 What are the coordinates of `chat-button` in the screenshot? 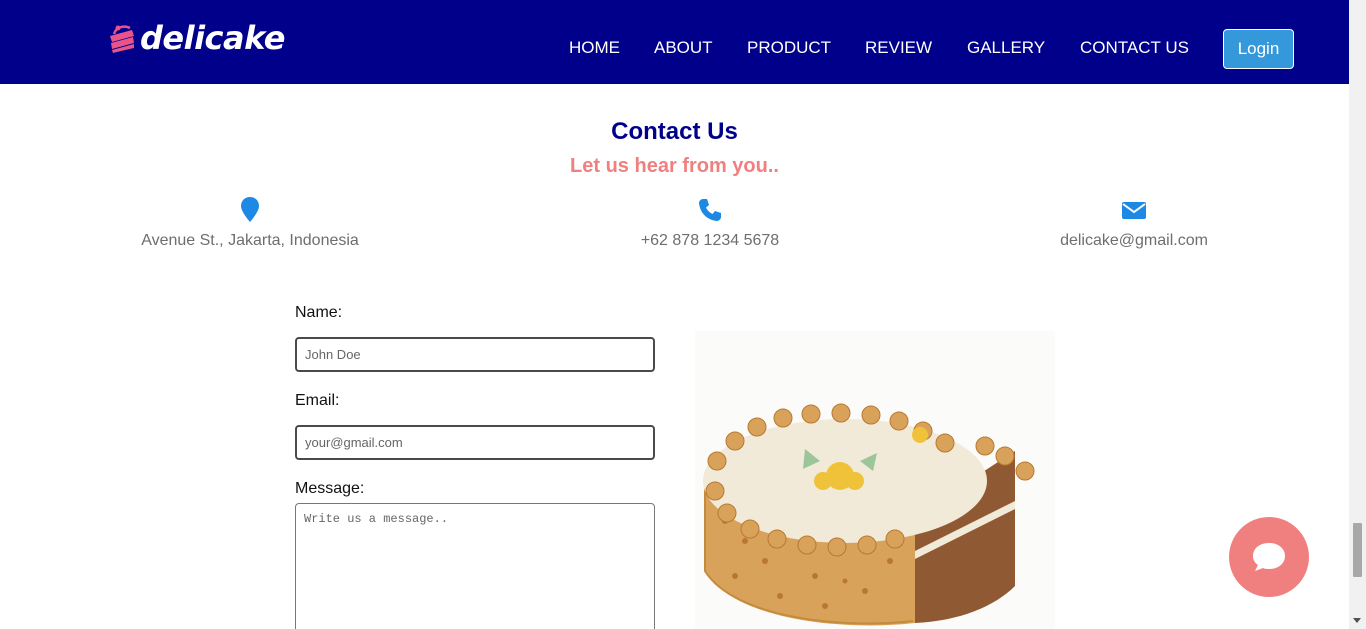 It's located at (1269, 557).